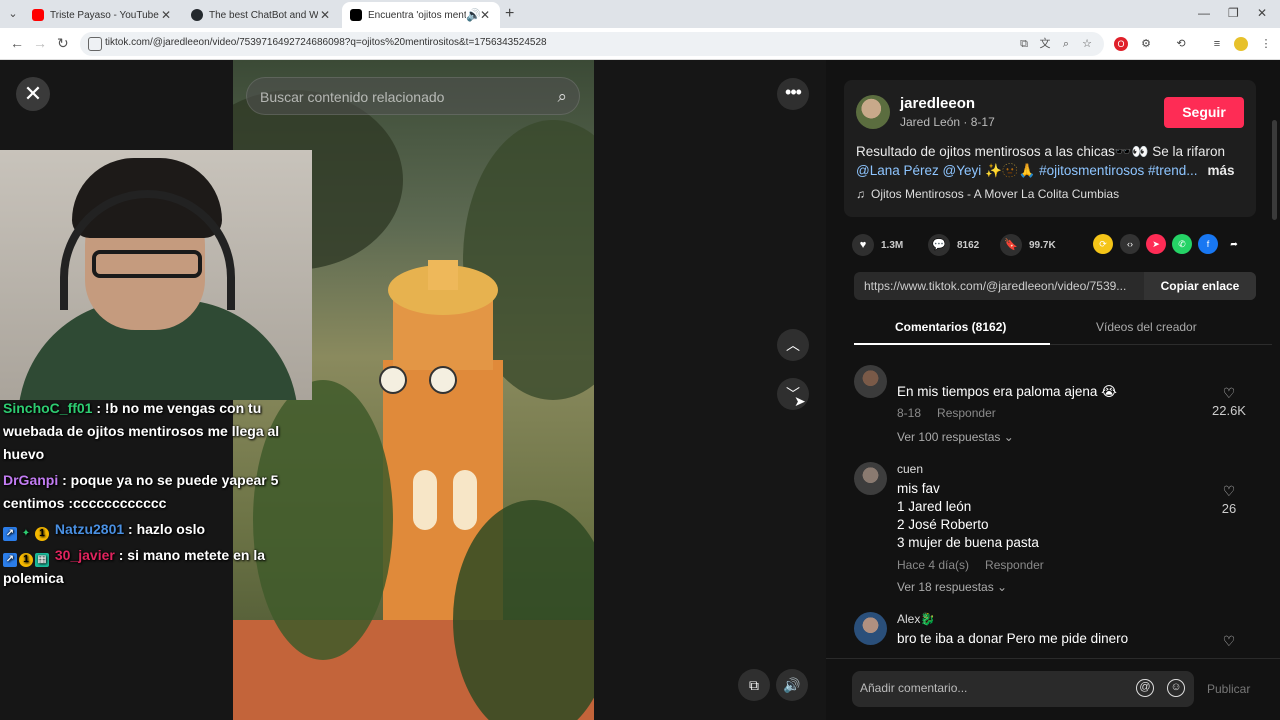 The height and width of the screenshot is (720, 1280). I want to click on comment-like: ♡ 26, so click(1229, 500).